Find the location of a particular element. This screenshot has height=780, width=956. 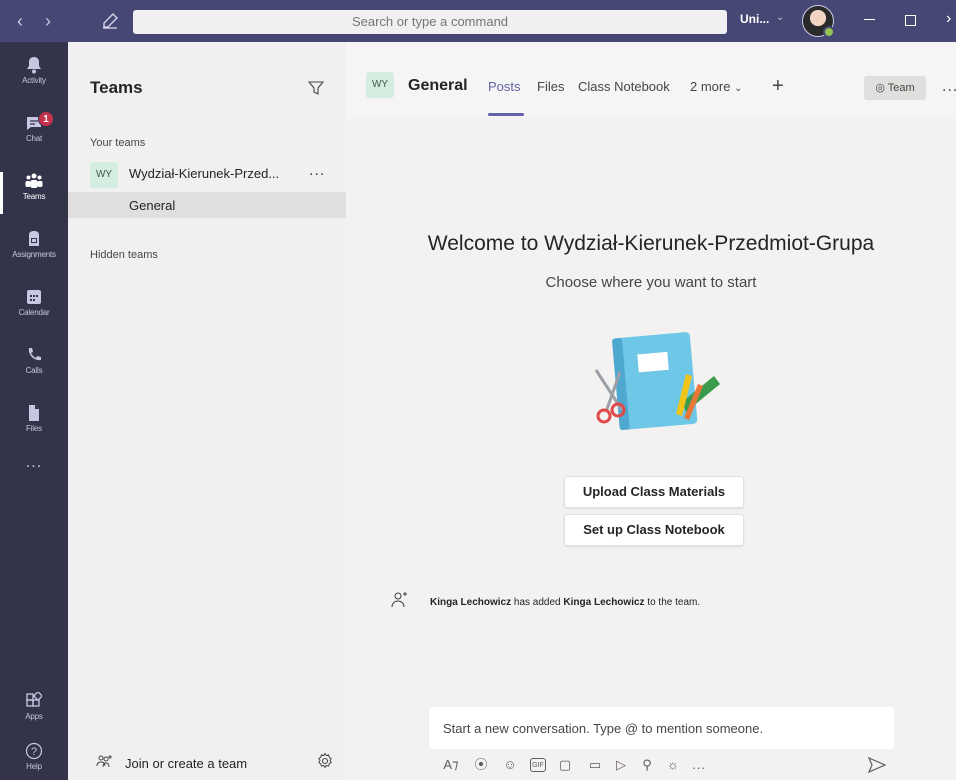

join-or-create-team-button: Join or create a team is located at coordinates (207, 763).